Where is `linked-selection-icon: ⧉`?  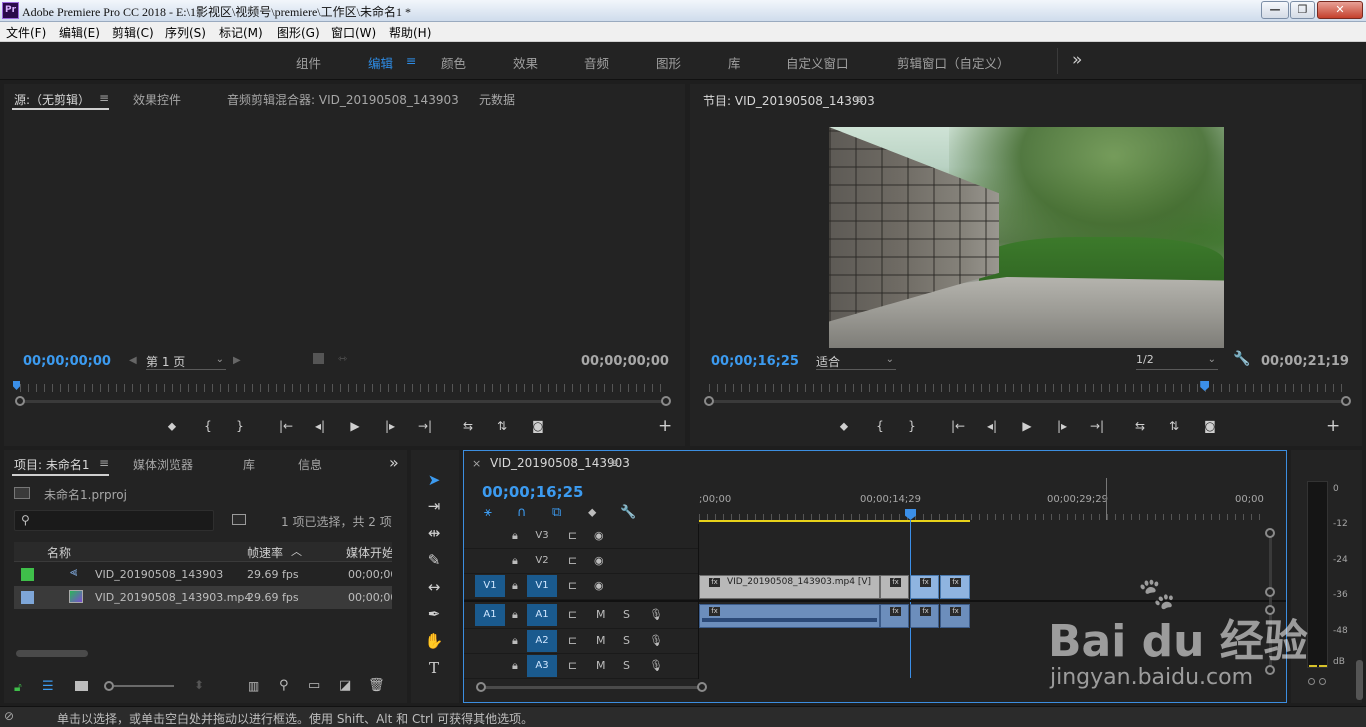
linked-selection-icon: ⧉ is located at coordinates (556, 512).